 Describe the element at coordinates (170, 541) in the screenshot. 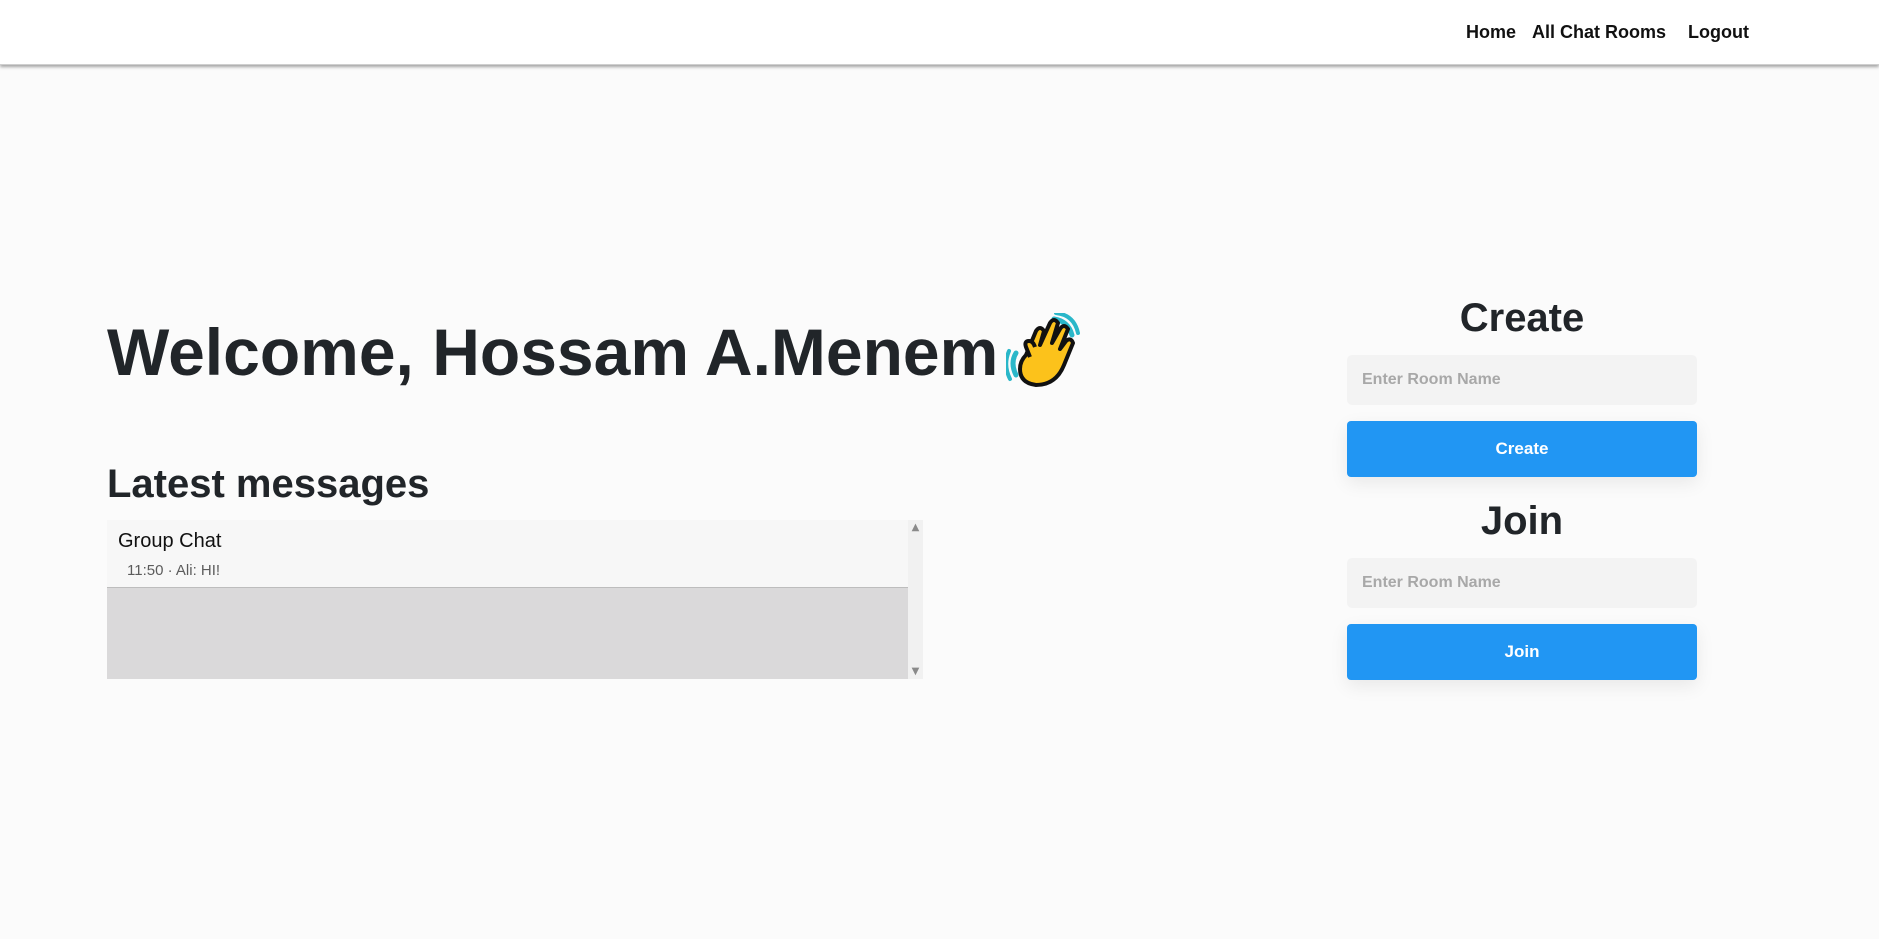

I see `message-room-name: Group Chat` at that location.